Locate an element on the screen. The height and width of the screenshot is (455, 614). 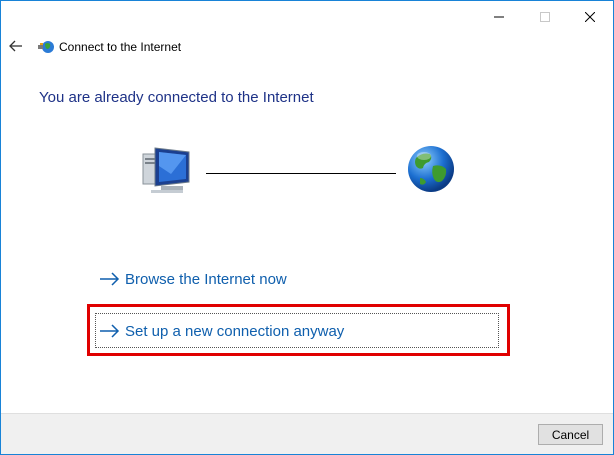
maximize-icon is located at coordinates (545, 17).